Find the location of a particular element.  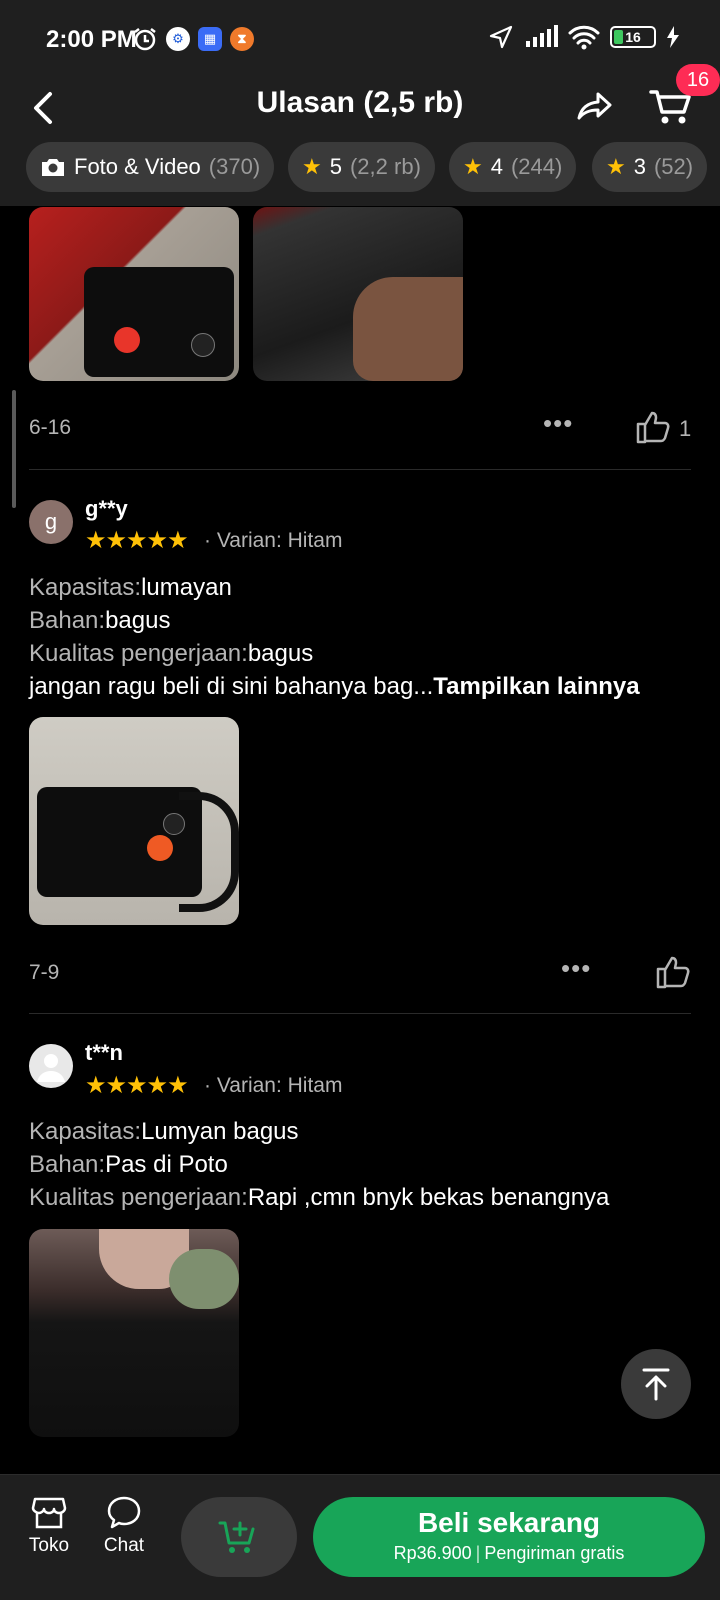

filter-chip-photo-video: Foto & Video (370) is located at coordinates (150, 167).